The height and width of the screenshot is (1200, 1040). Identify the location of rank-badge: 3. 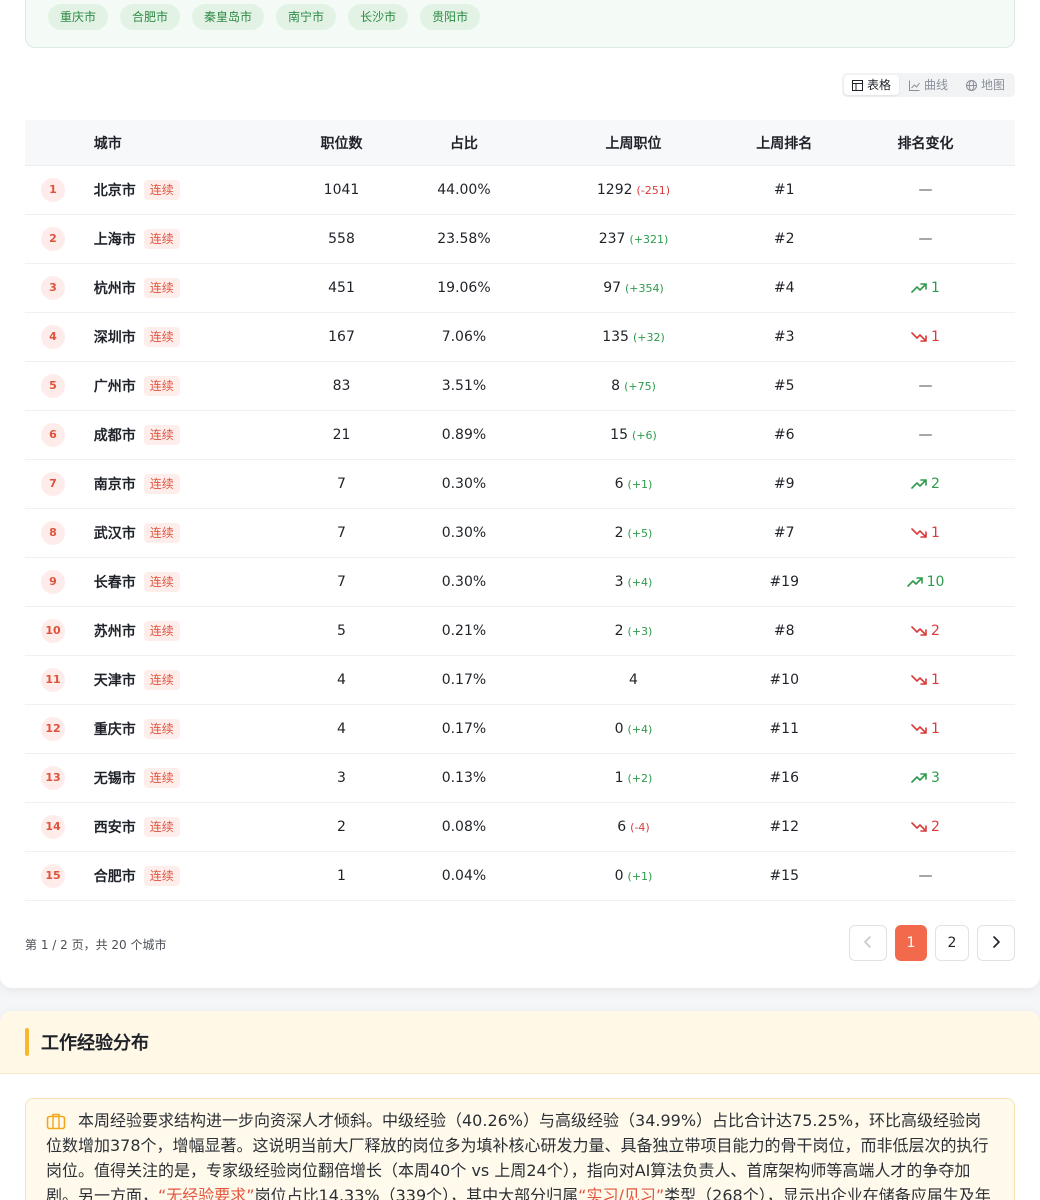
(53, 288).